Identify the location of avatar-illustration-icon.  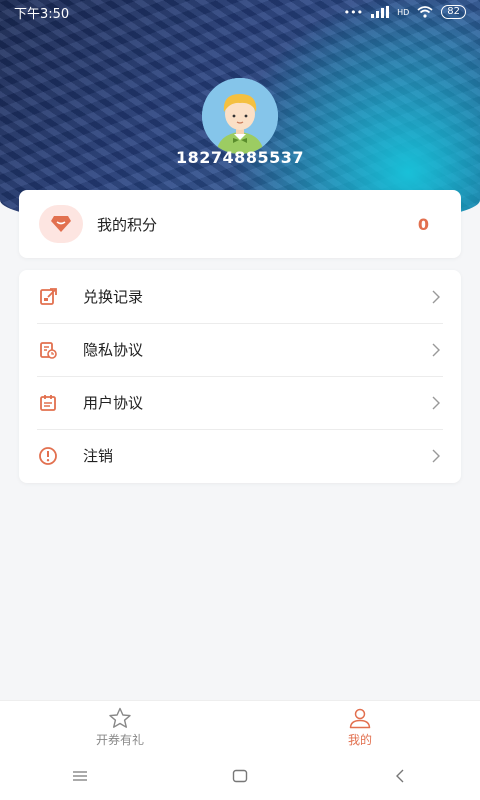
(240, 116).